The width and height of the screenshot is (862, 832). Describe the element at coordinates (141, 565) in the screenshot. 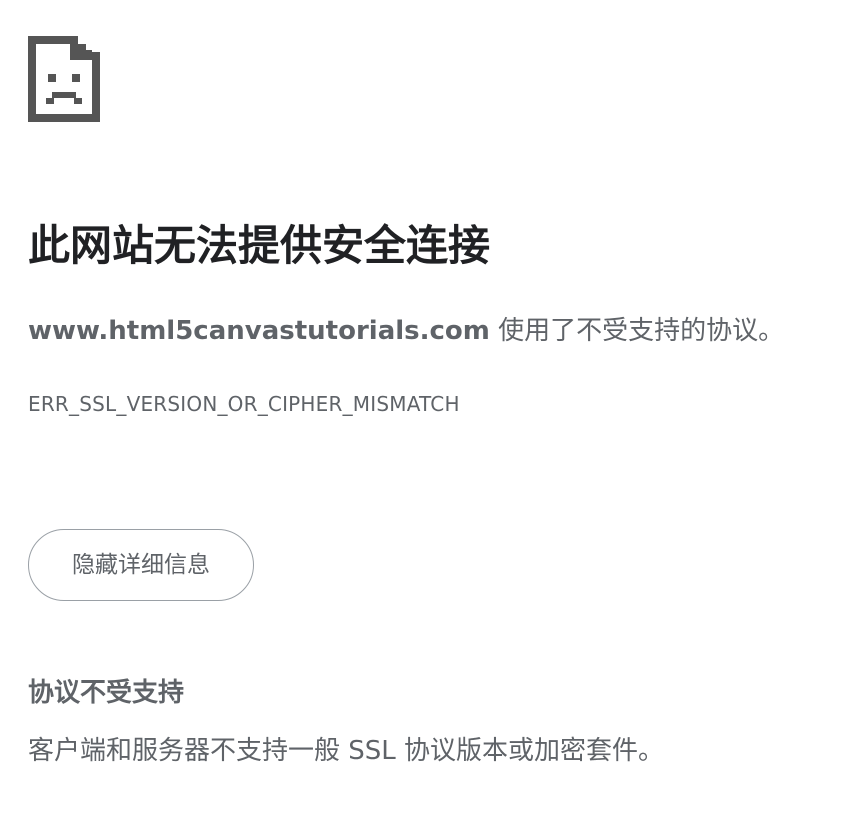

I see `hide-details-button: 隐藏详细信息` at that location.